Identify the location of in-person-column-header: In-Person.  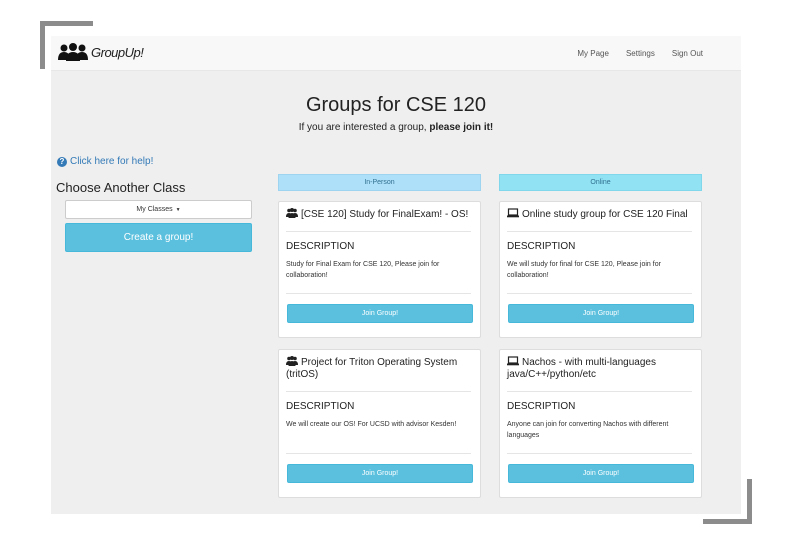
(379, 182).